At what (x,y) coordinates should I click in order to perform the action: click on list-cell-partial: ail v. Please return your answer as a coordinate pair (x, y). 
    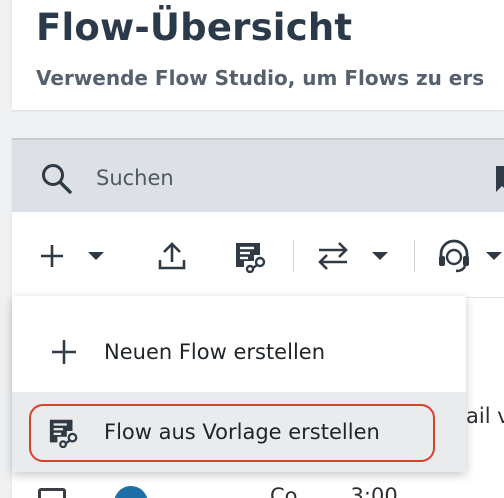
    Looking at the image, I should click on (485, 416).